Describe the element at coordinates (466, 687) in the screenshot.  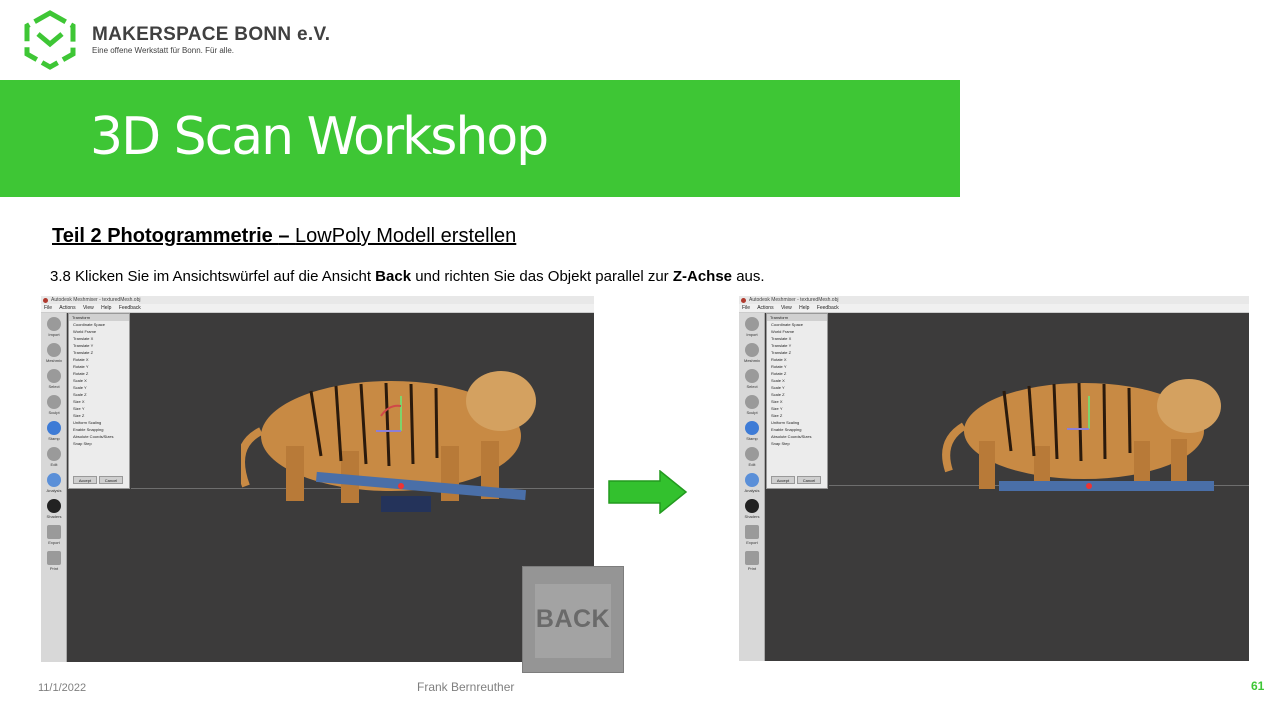
I see `footer-author: Frank Bernreuther` at that location.